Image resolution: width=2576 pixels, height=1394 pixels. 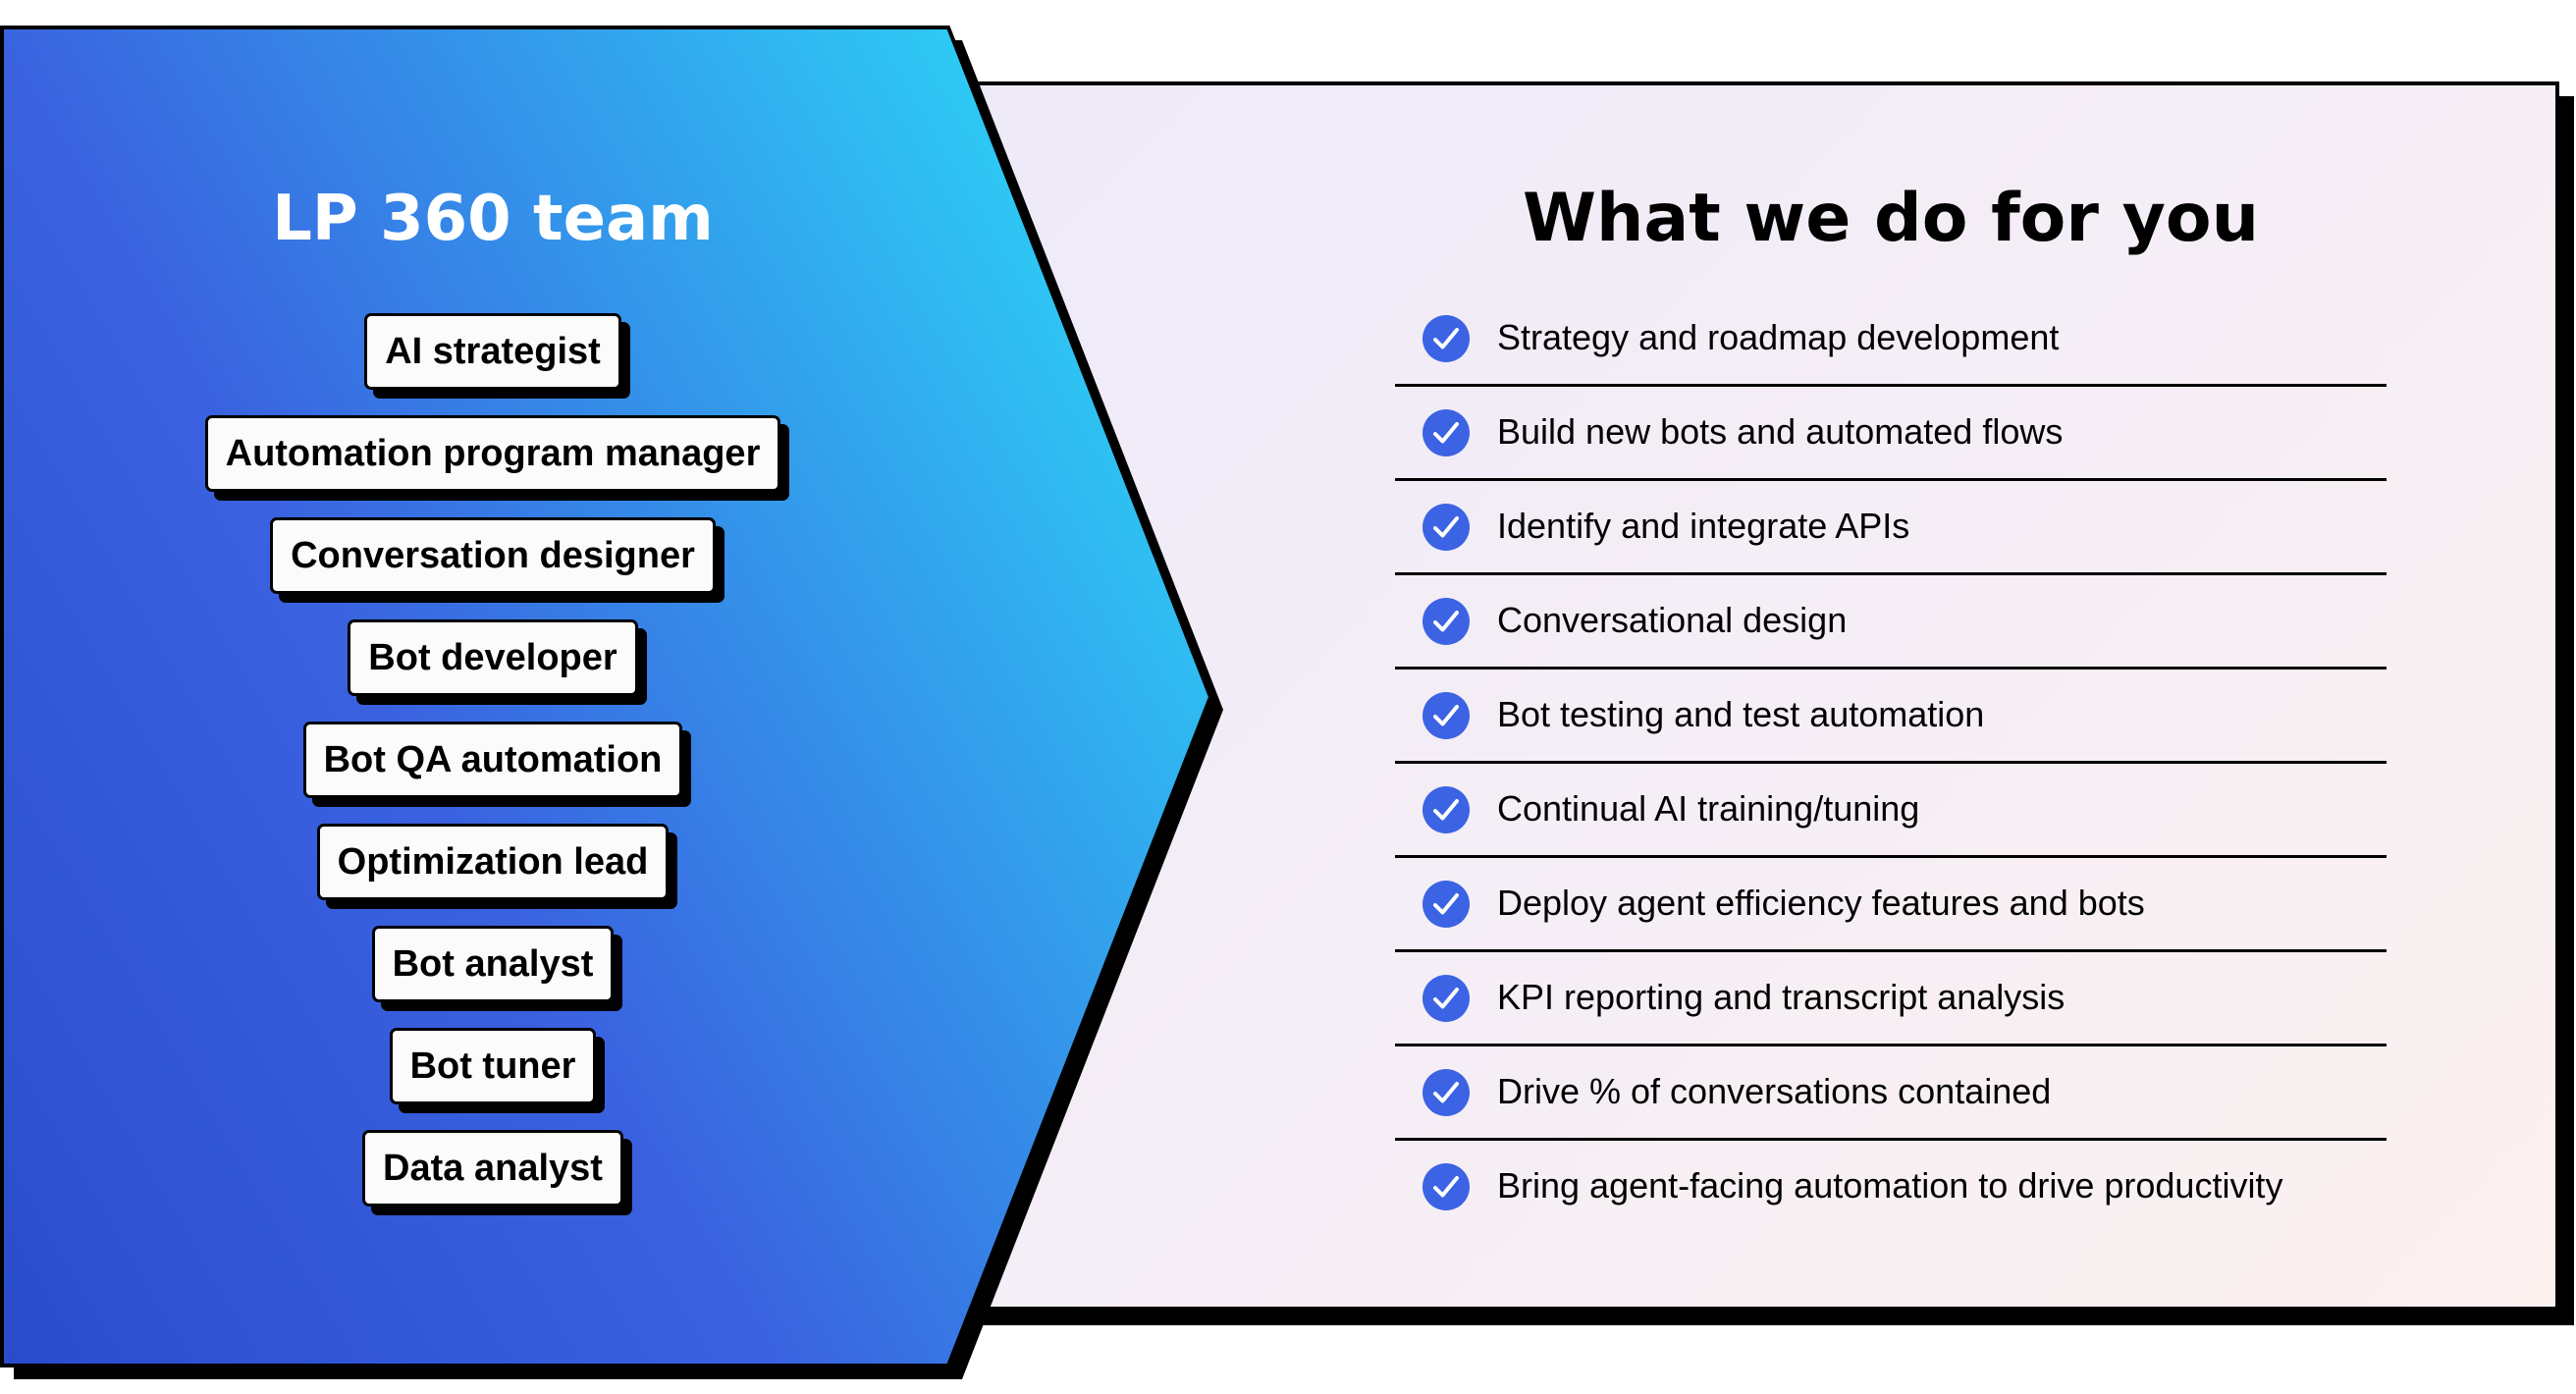 I want to click on service-item: Bot testing and test automation, so click(x=1891, y=717).